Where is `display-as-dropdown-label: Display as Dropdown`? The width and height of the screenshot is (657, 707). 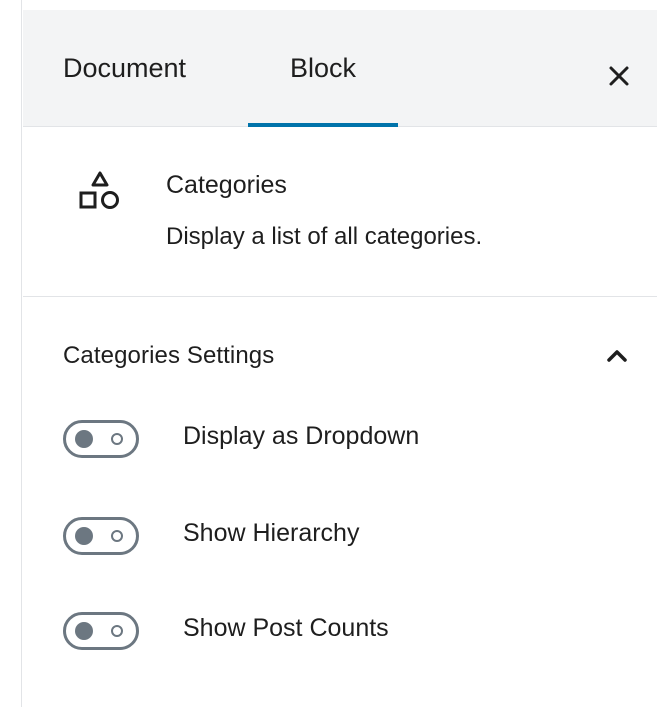
display-as-dropdown-label: Display as Dropdown is located at coordinates (301, 436).